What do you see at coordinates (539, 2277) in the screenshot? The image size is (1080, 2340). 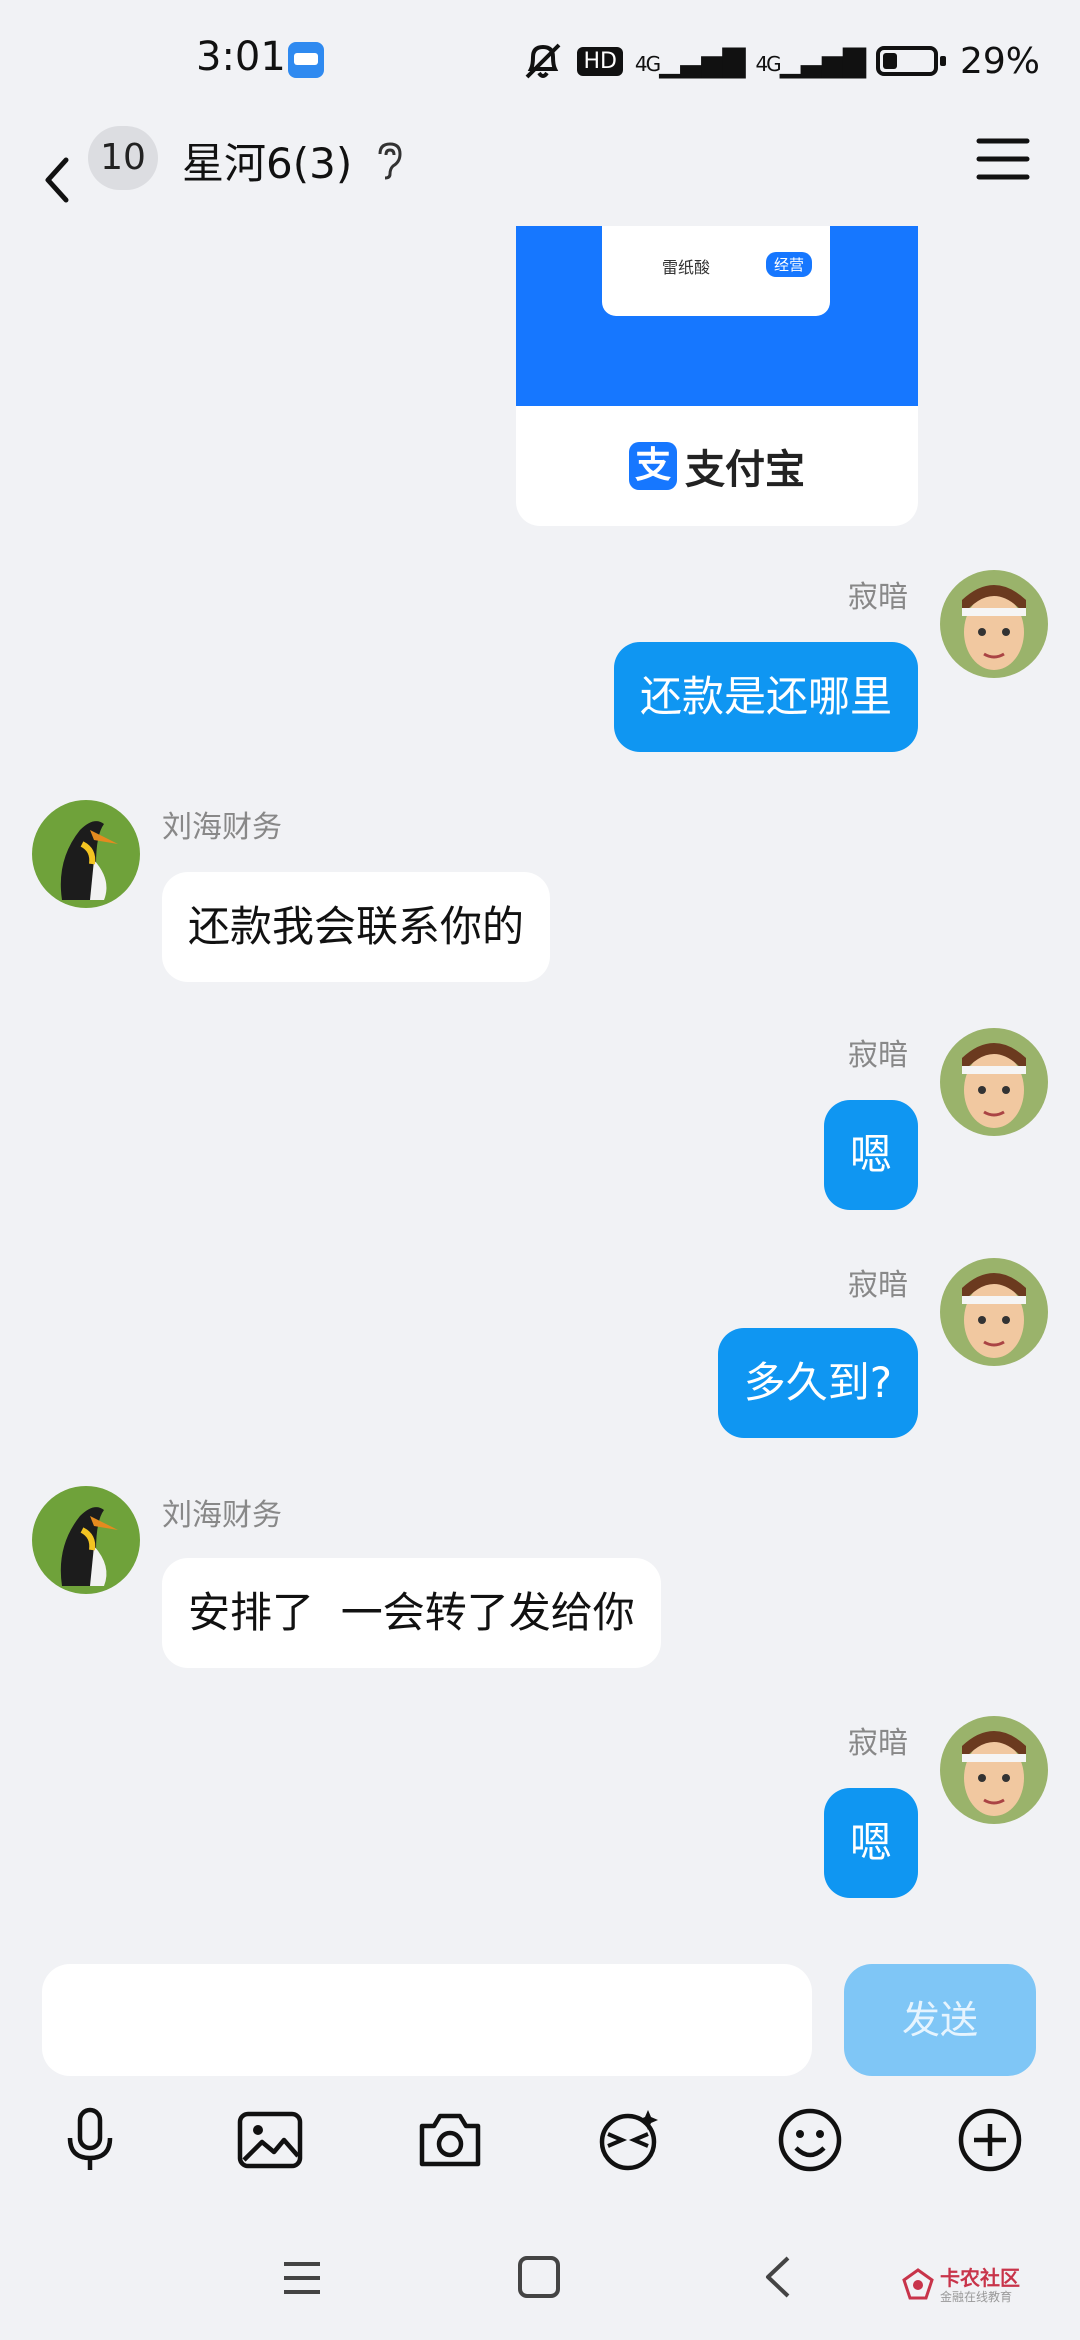 I see `home-icon` at bounding box center [539, 2277].